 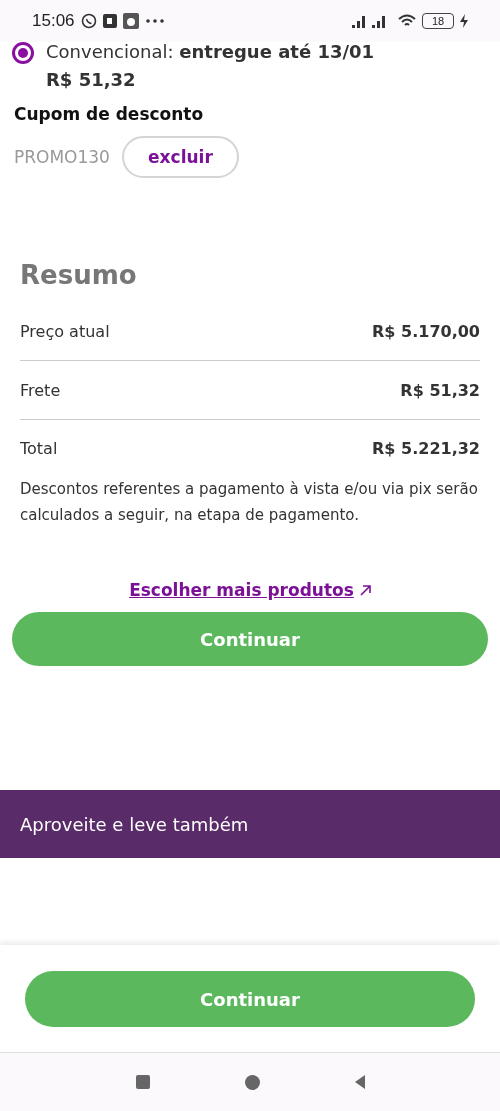 I want to click on summary-title: Resumo, so click(x=79, y=275).